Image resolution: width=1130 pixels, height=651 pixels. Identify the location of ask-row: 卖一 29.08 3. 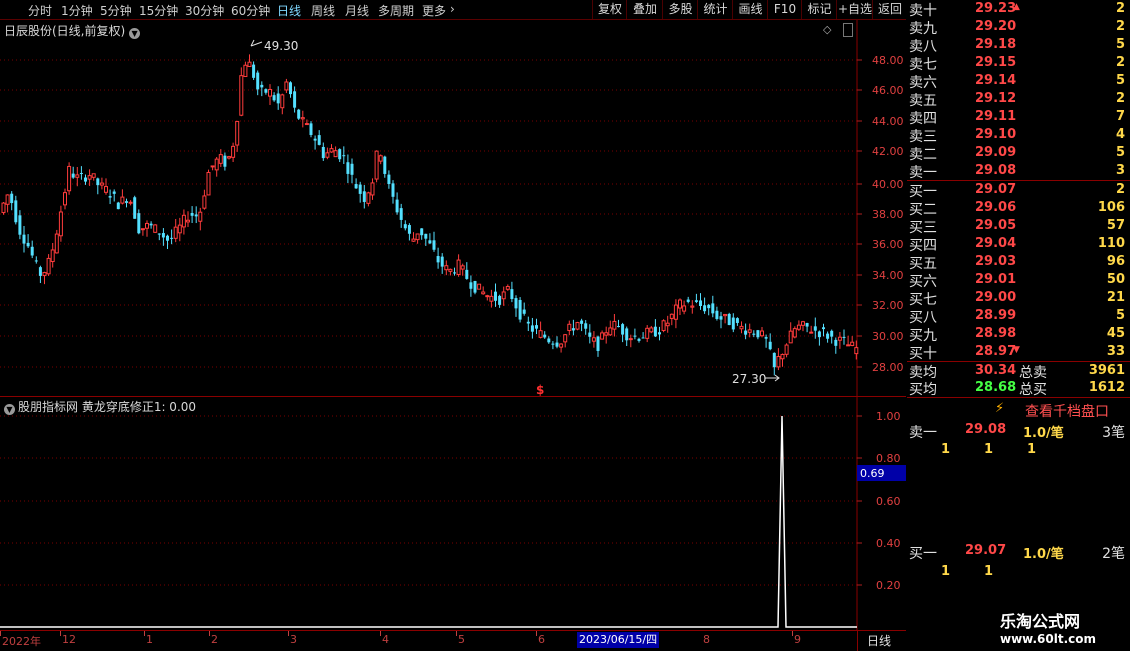
(1016, 171).